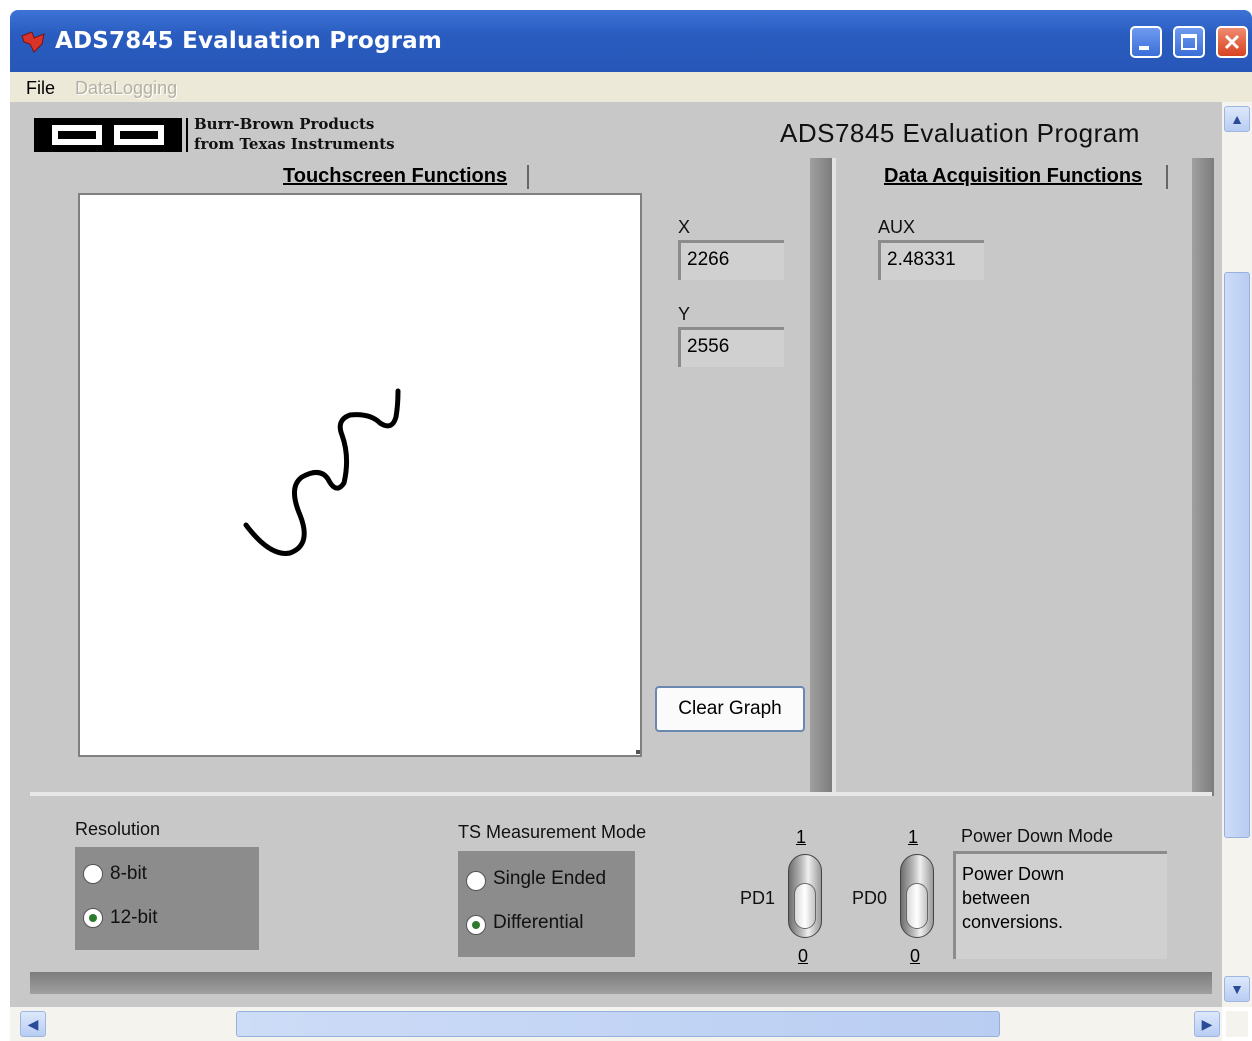 This screenshot has height=1041, width=1252. I want to click on power-down-mode-line2: between, so click(996, 898).